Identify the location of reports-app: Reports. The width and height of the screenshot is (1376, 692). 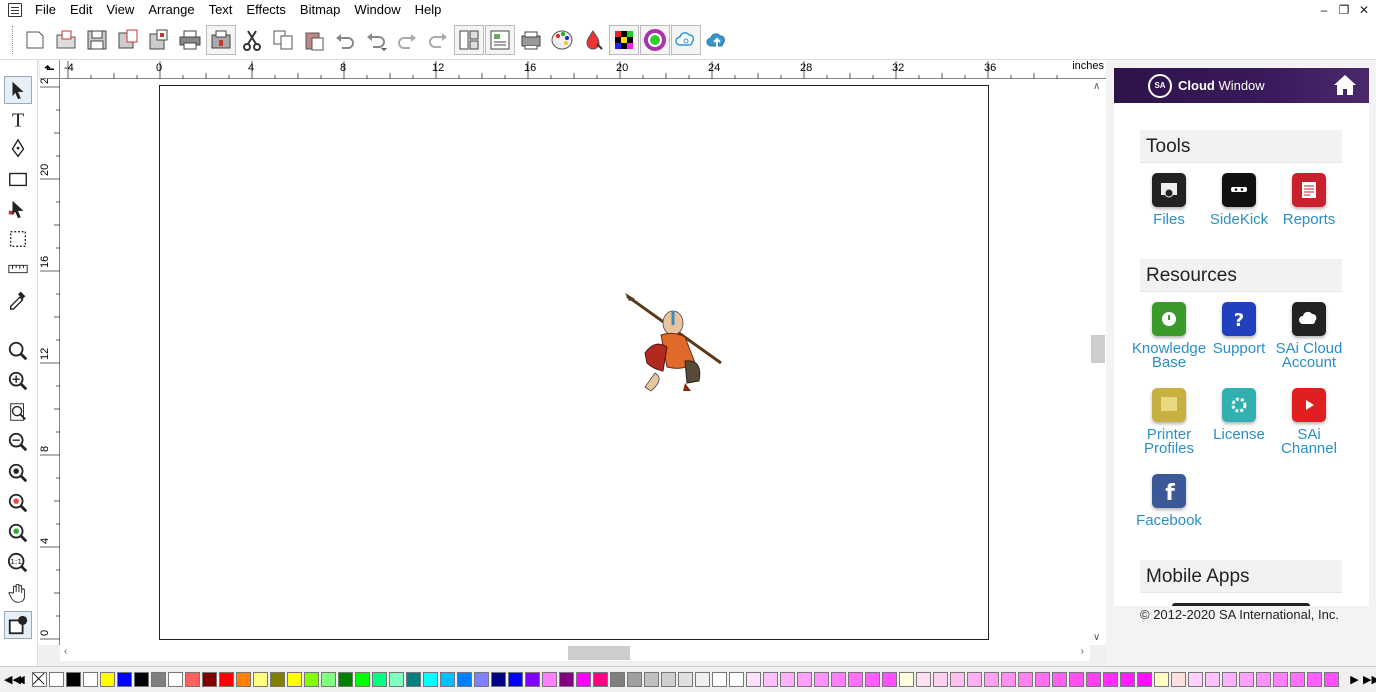
(1309, 200).